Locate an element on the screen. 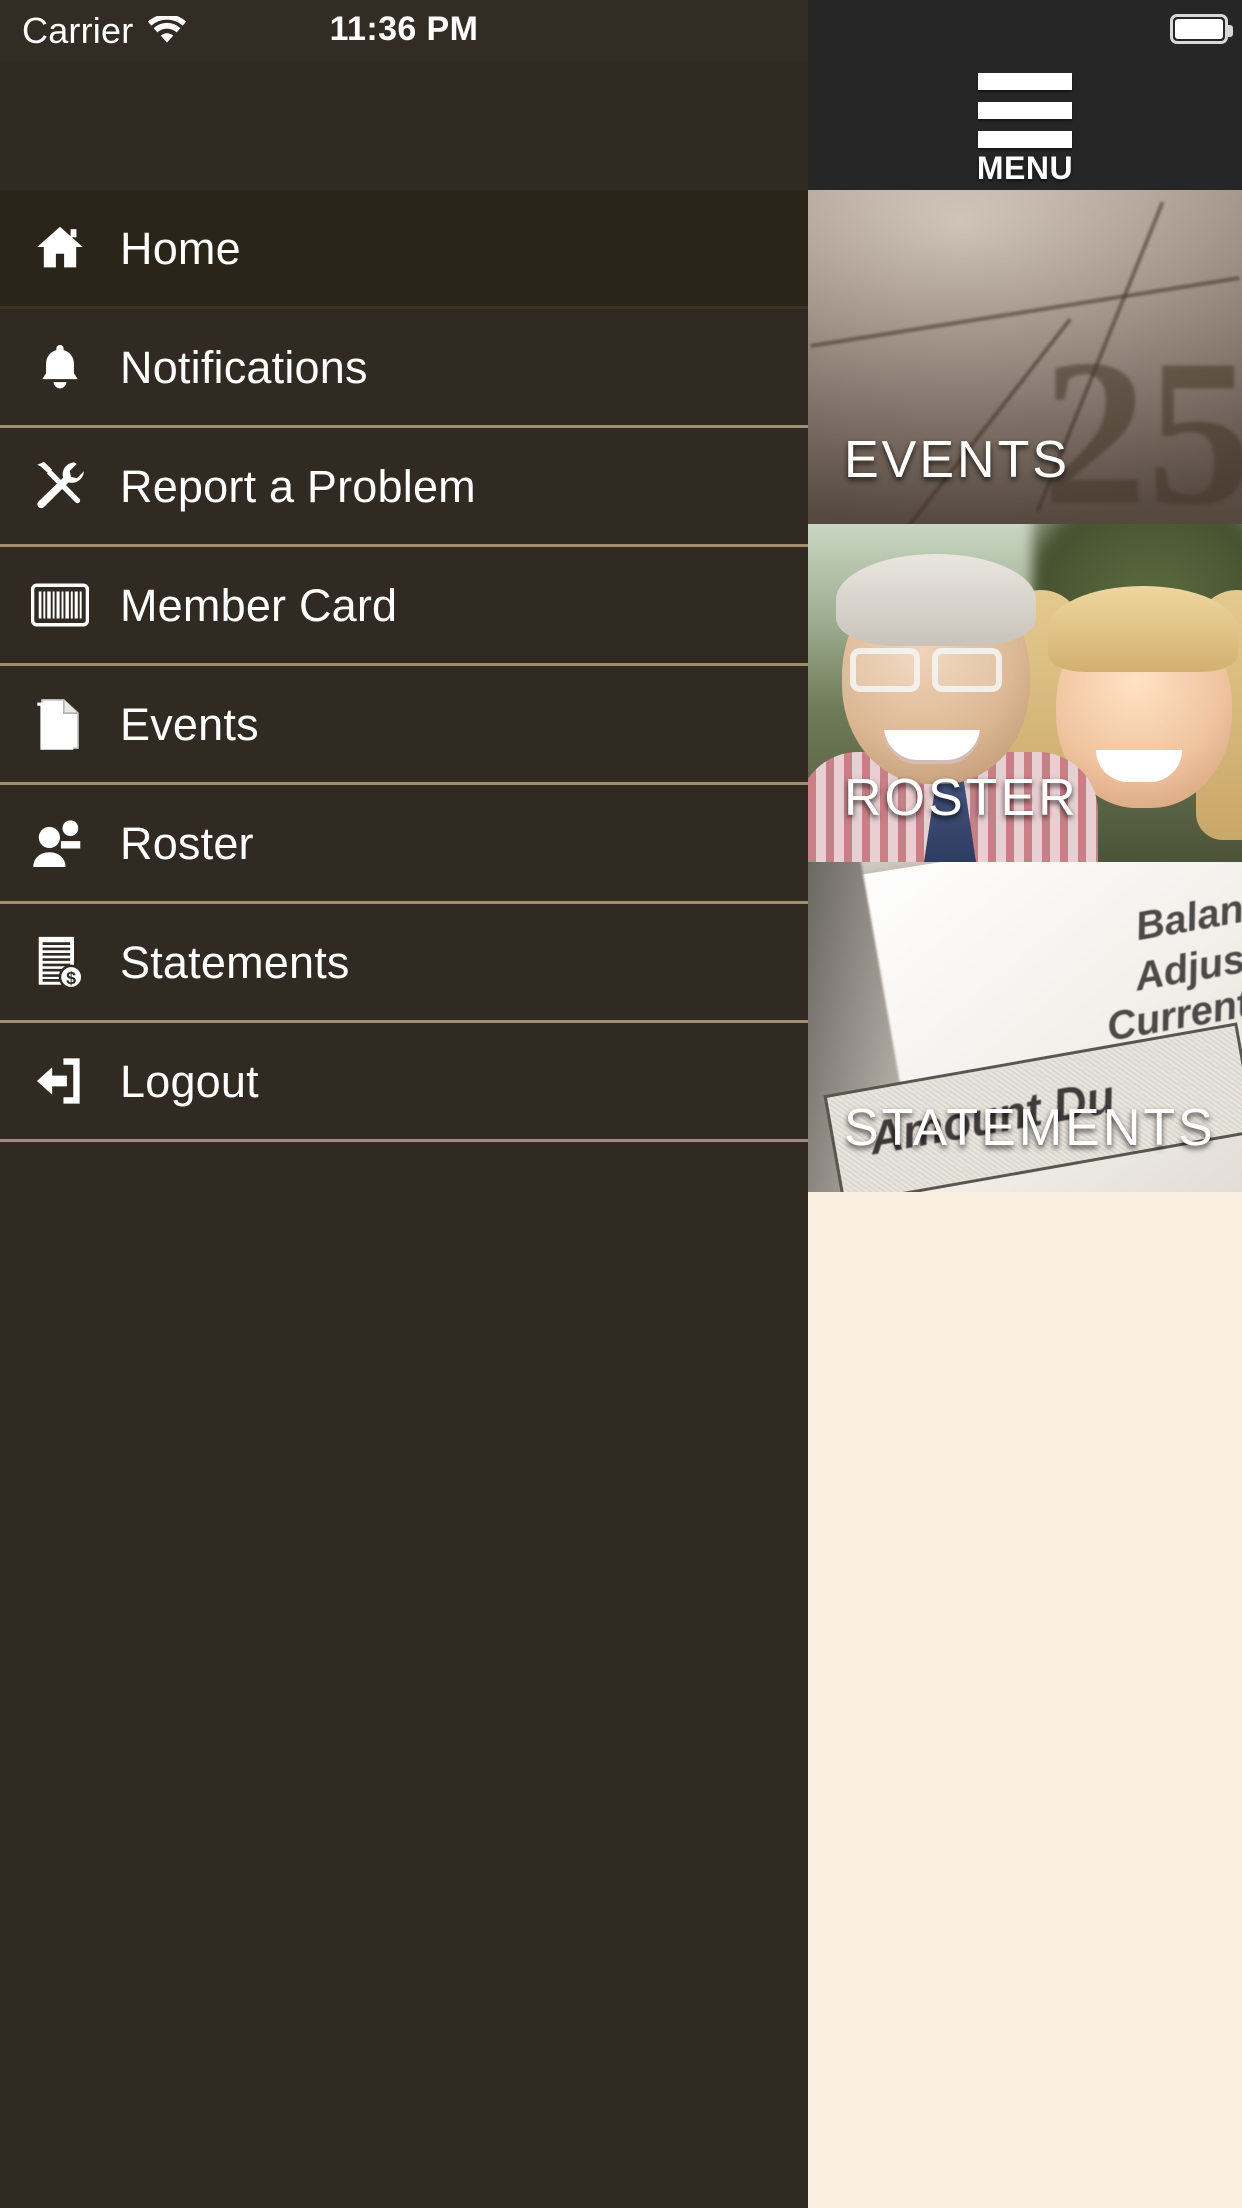  sidebar-item-events: Events is located at coordinates (404, 725).